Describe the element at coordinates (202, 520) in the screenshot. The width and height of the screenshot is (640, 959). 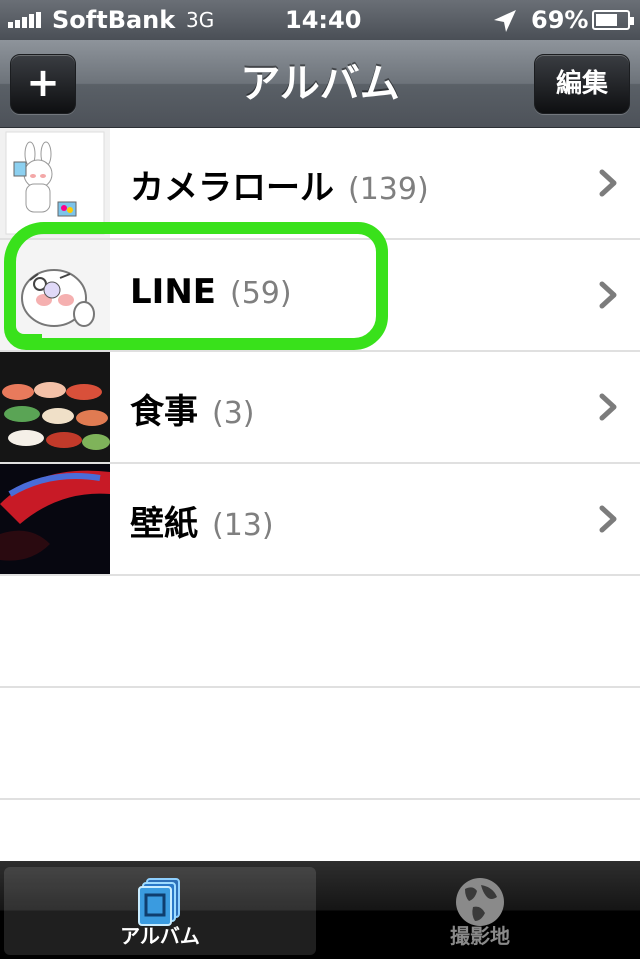
I see `album-title: 壁紙 (13)` at that location.